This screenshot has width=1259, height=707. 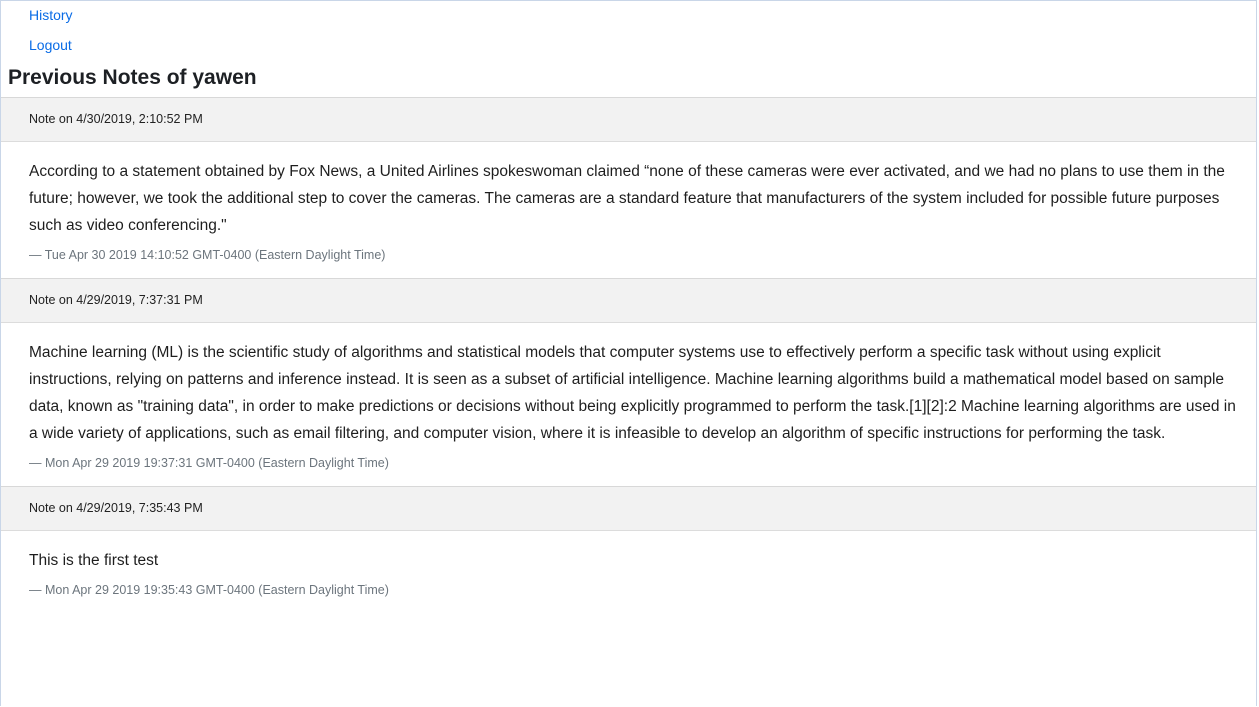 I want to click on note-text: This is the first test, so click(x=94, y=560).